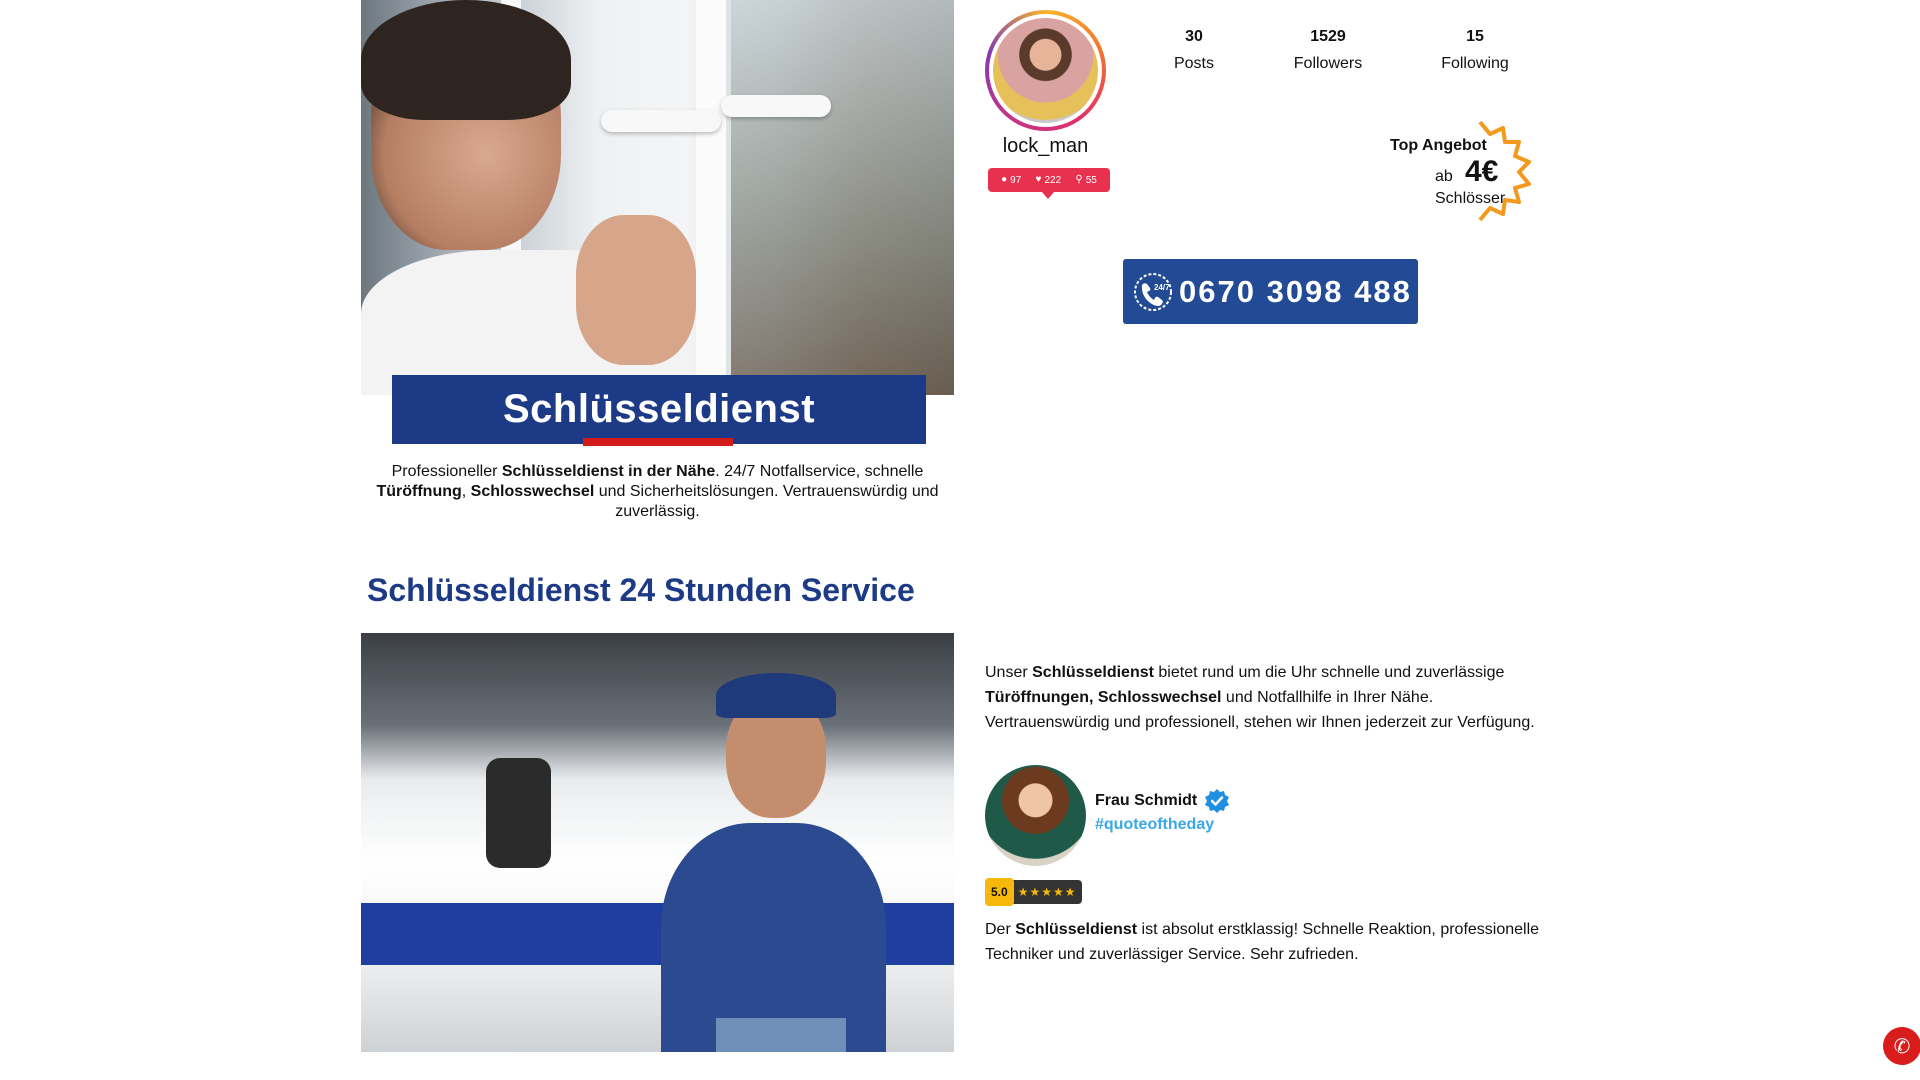 The height and width of the screenshot is (1080, 1920). What do you see at coordinates (1153, 292) in the screenshot?
I see `phone-24-7-icon: 24/7` at bounding box center [1153, 292].